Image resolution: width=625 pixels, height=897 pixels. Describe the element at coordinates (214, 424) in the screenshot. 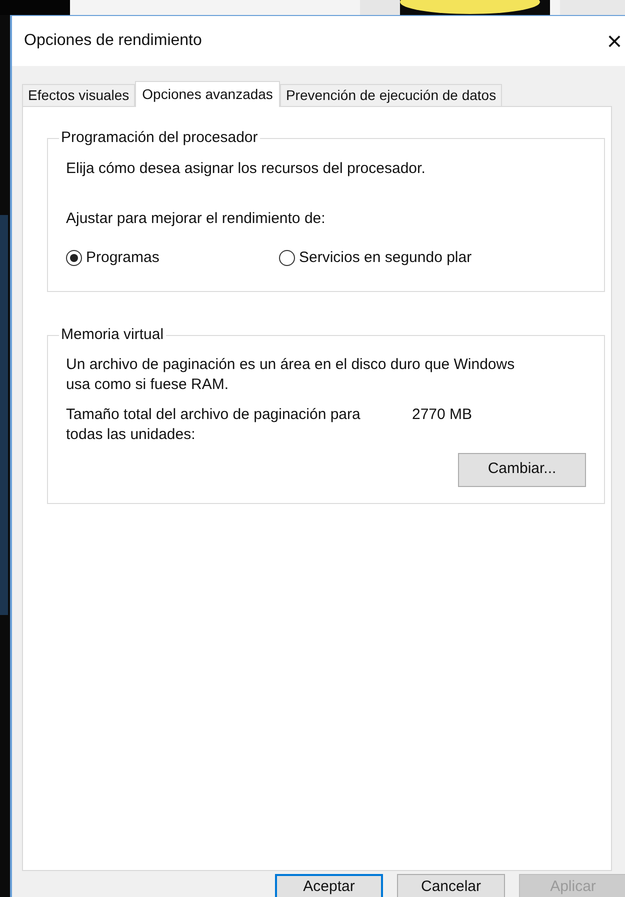

I see `size-label: Tamaño total del archivo de paginación para todas las unidades:` at that location.